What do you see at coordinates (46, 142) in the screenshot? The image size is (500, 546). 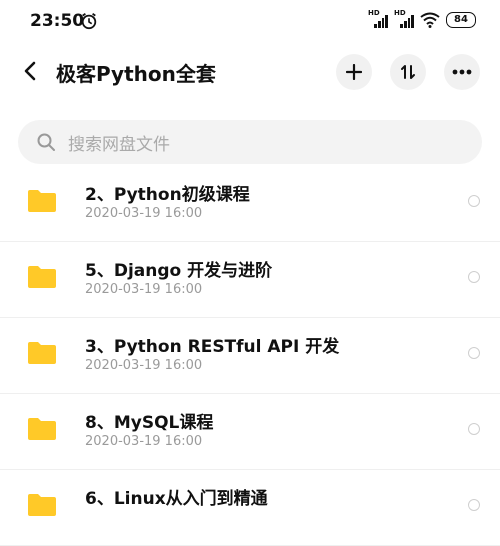 I see `search-icon` at bounding box center [46, 142].